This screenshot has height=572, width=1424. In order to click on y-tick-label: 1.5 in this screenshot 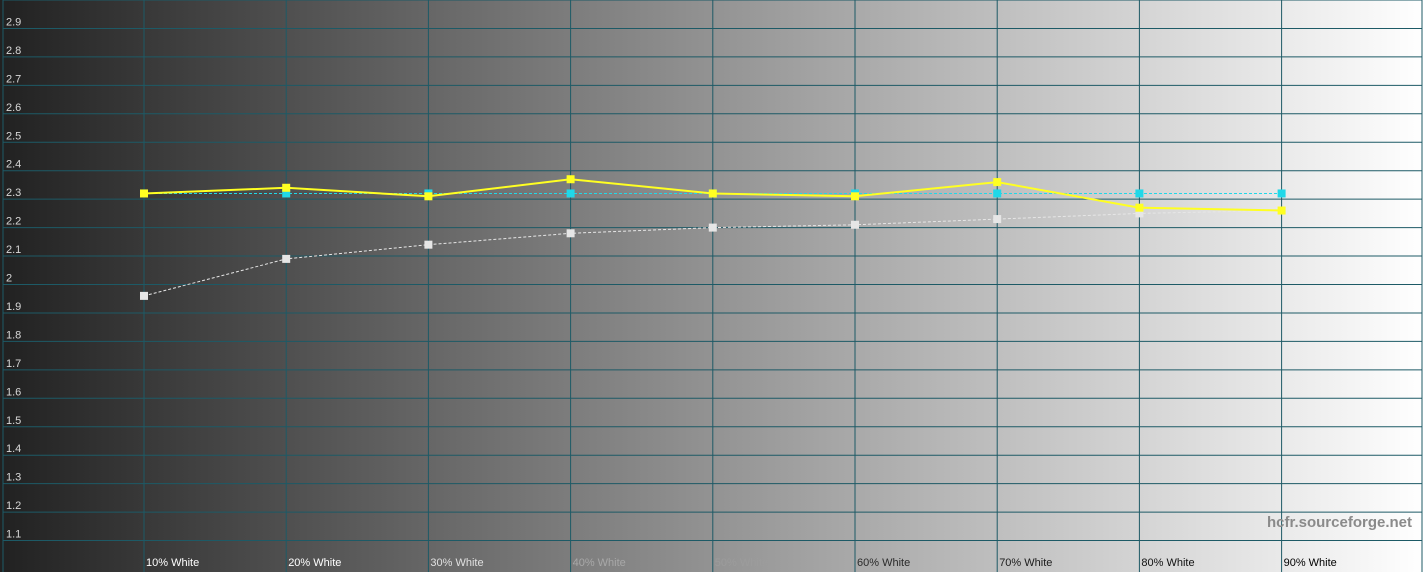, I will do `click(13, 421)`.